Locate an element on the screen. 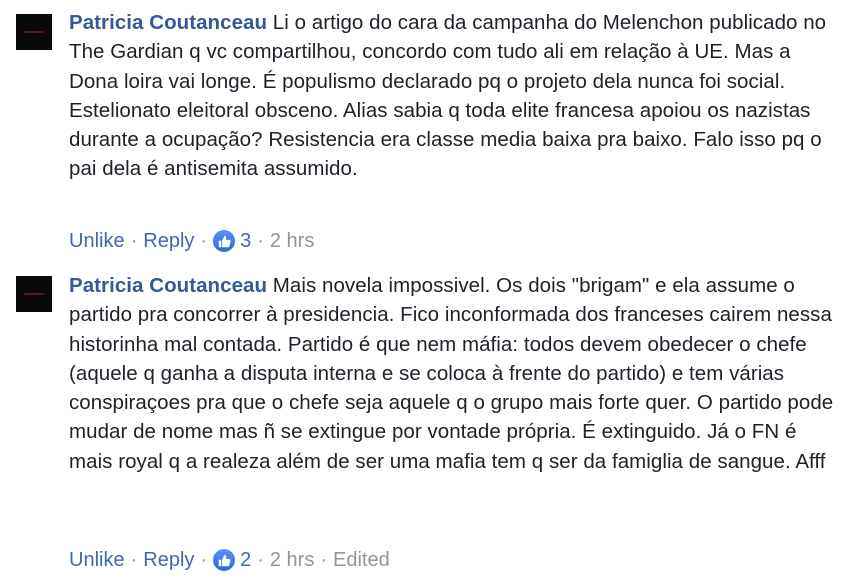  comment-actions: Unlike · Reply · 2 · 2 hrs · Edited is located at coordinates (229, 560).